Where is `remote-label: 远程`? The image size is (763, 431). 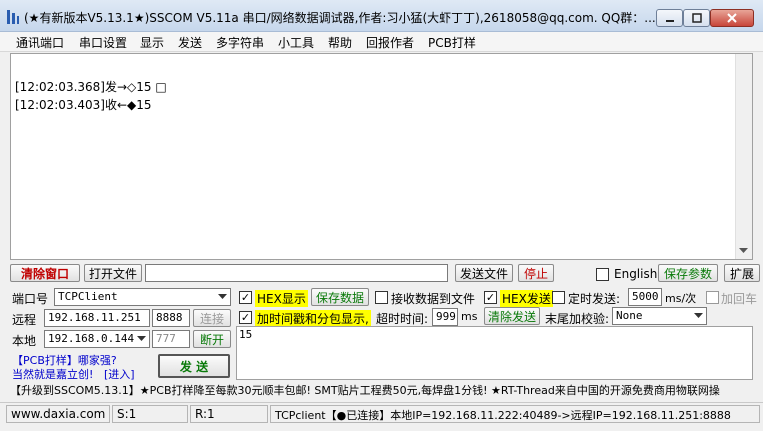 remote-label: 远程 is located at coordinates (24, 320).